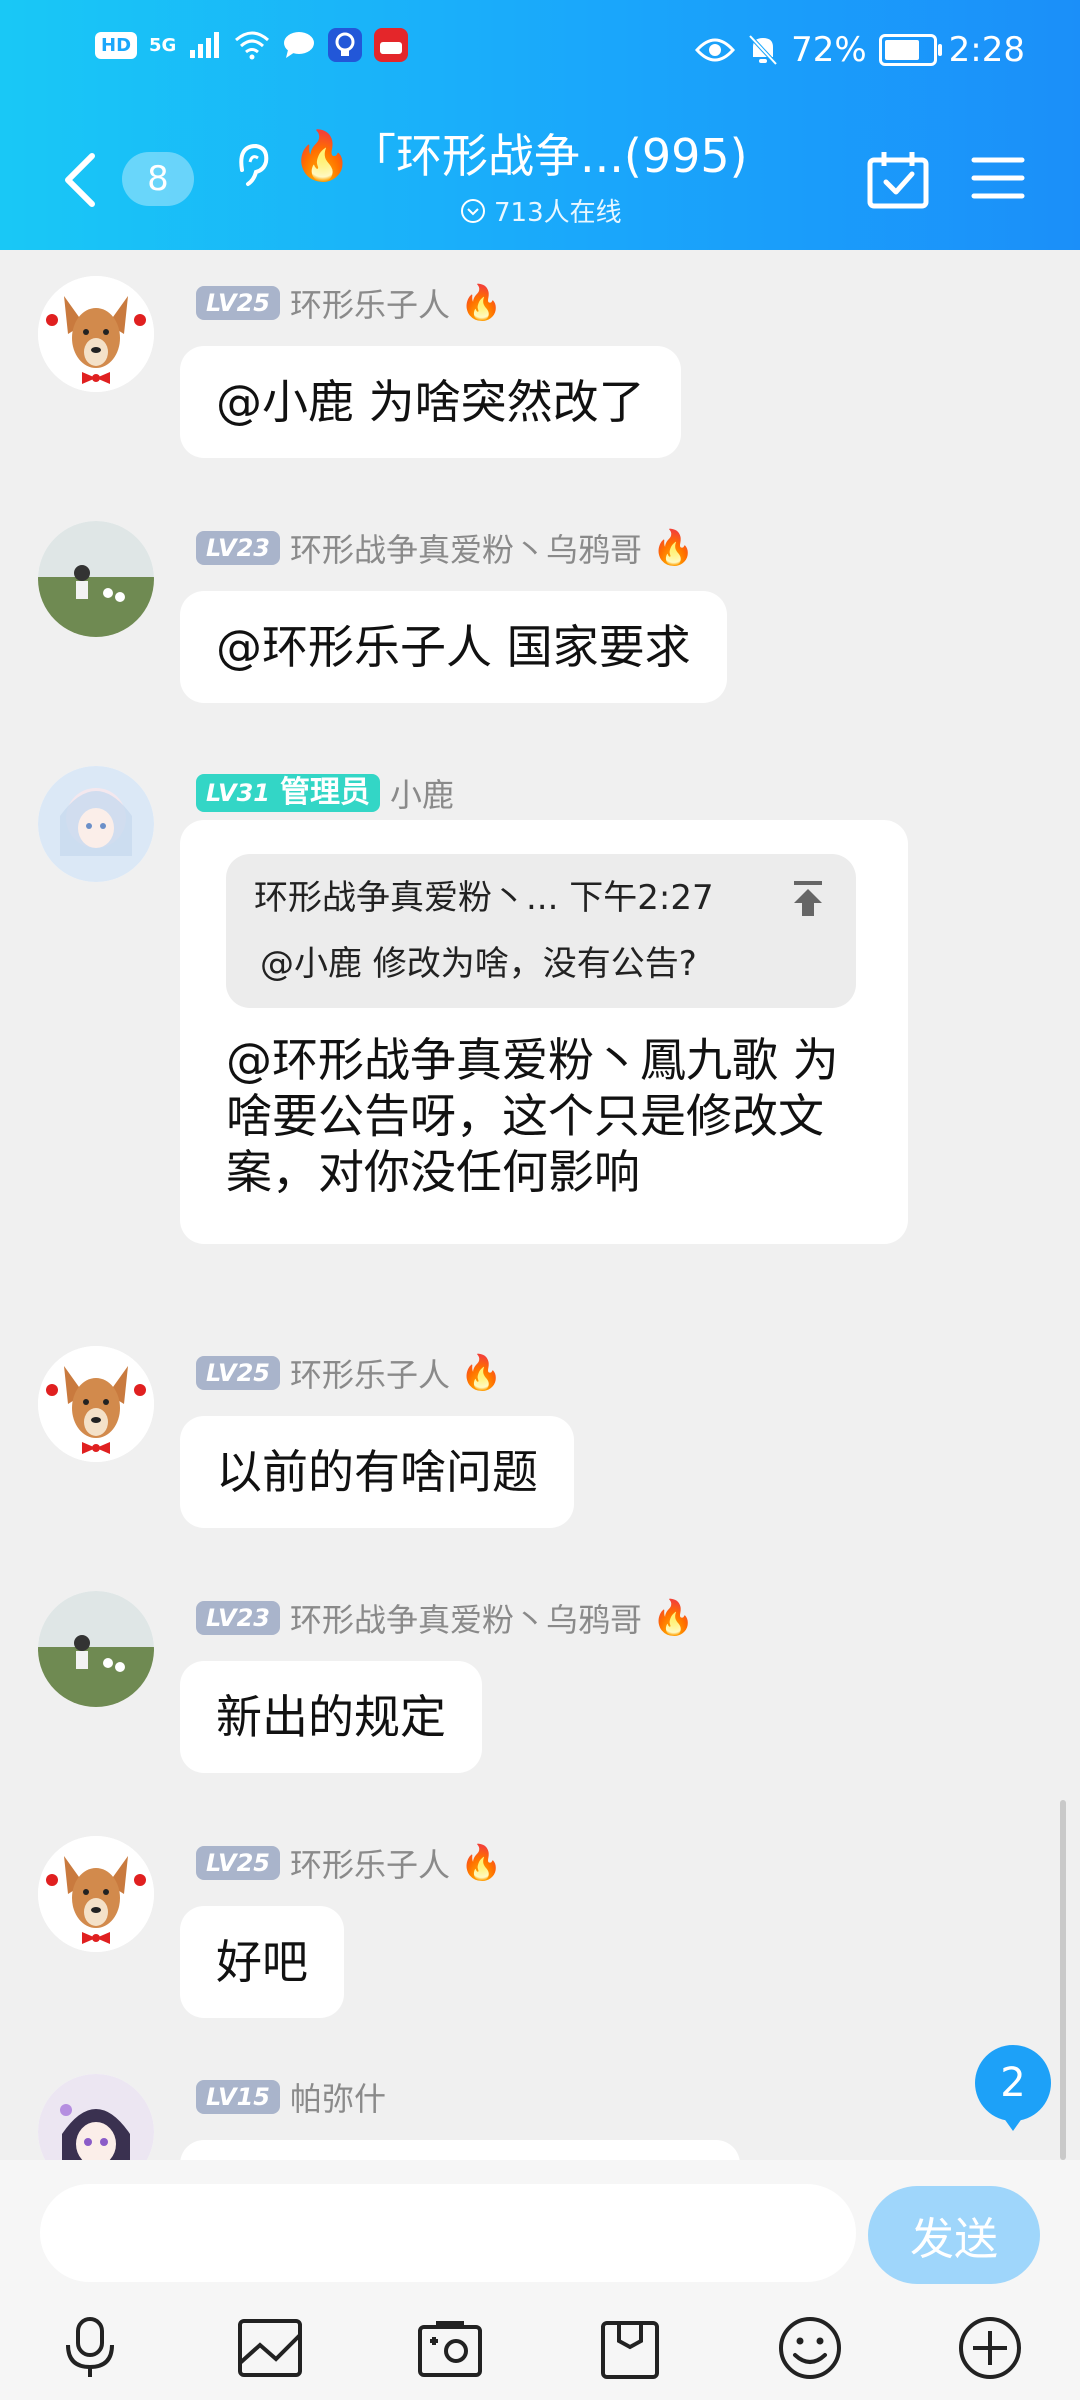 The width and height of the screenshot is (1080, 2400). Describe the element at coordinates (299, 45) in the screenshot. I see `message-notification-icon` at that location.